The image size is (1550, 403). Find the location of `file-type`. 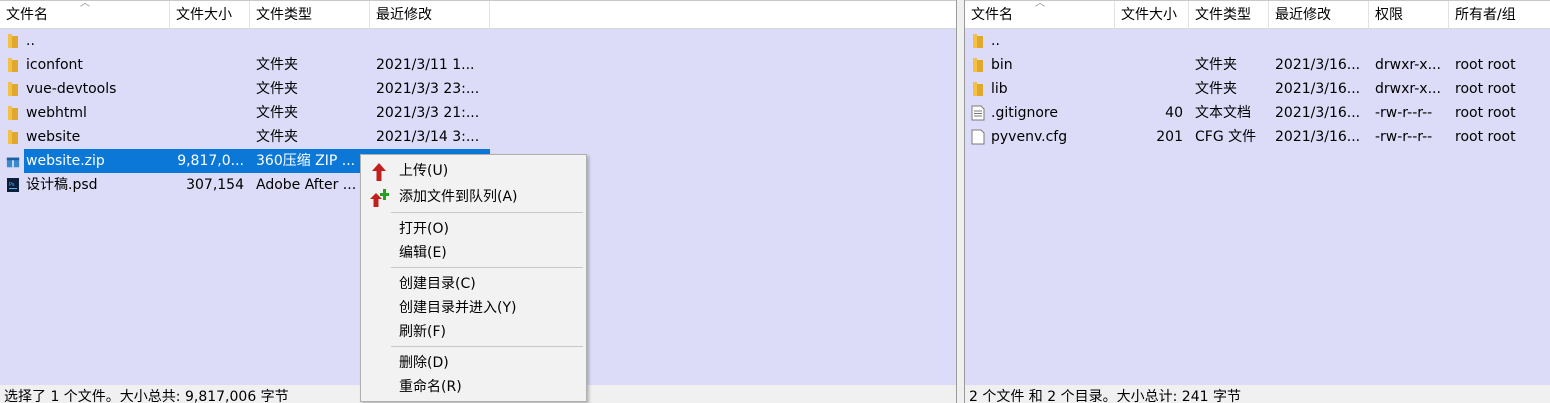

file-type is located at coordinates (310, 41).